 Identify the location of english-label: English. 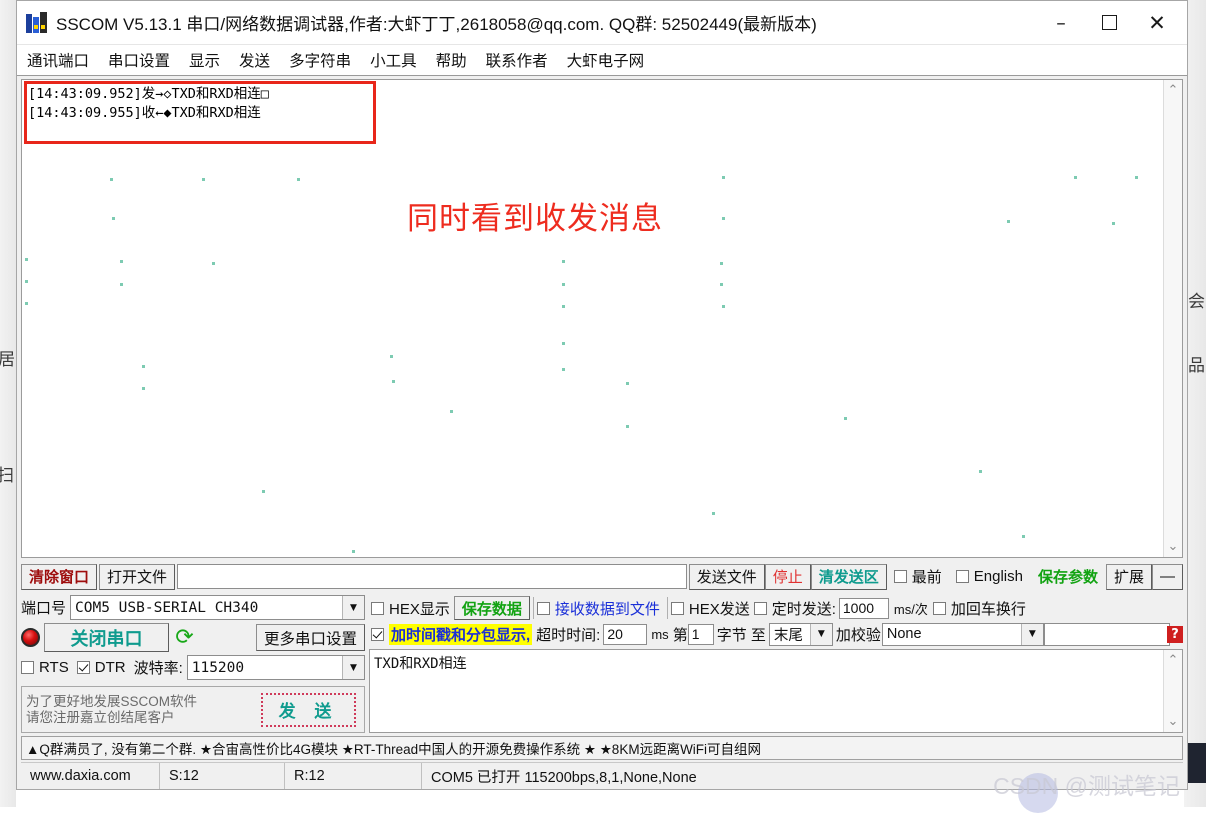
(998, 576).